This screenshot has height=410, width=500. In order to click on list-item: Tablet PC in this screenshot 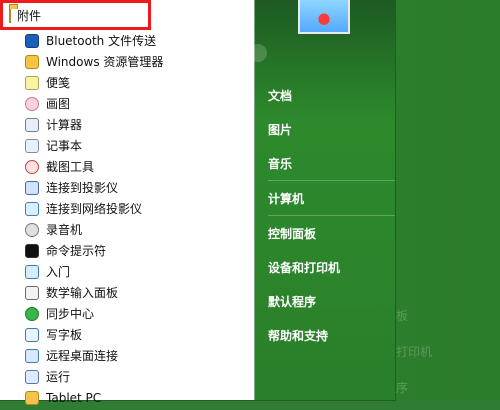, I will do `click(127, 397)`.